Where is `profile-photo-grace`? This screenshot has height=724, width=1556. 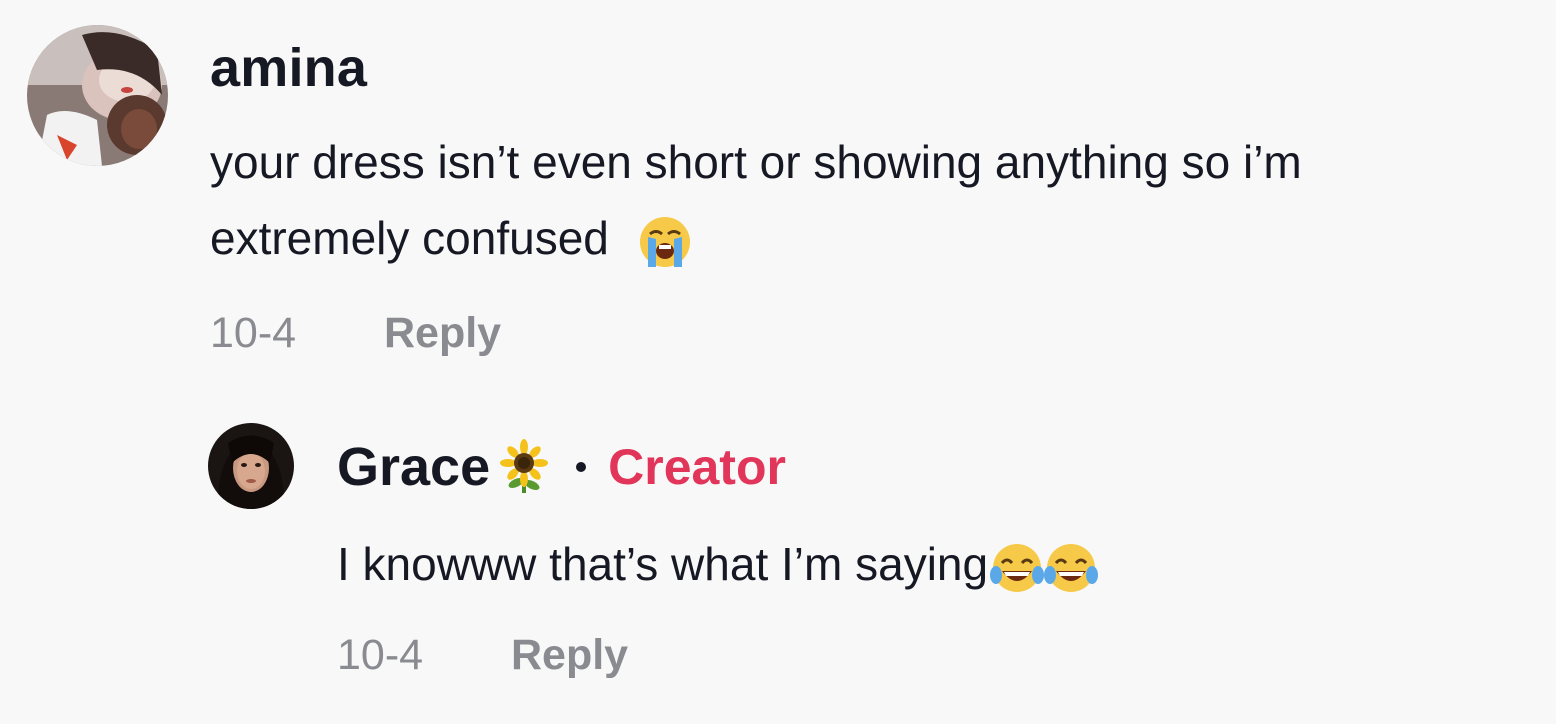
profile-photo-grace is located at coordinates (251, 466).